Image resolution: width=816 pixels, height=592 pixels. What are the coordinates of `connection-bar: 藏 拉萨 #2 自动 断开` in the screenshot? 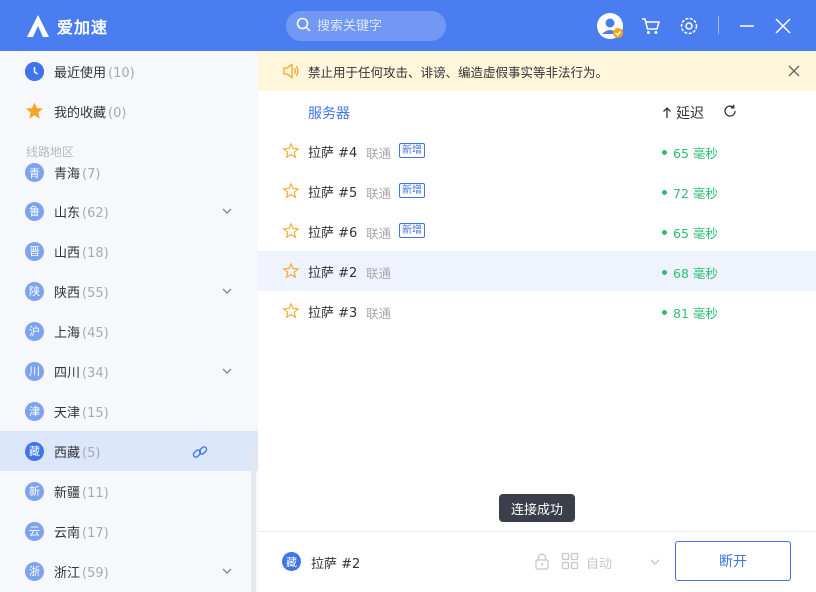 It's located at (537, 561).